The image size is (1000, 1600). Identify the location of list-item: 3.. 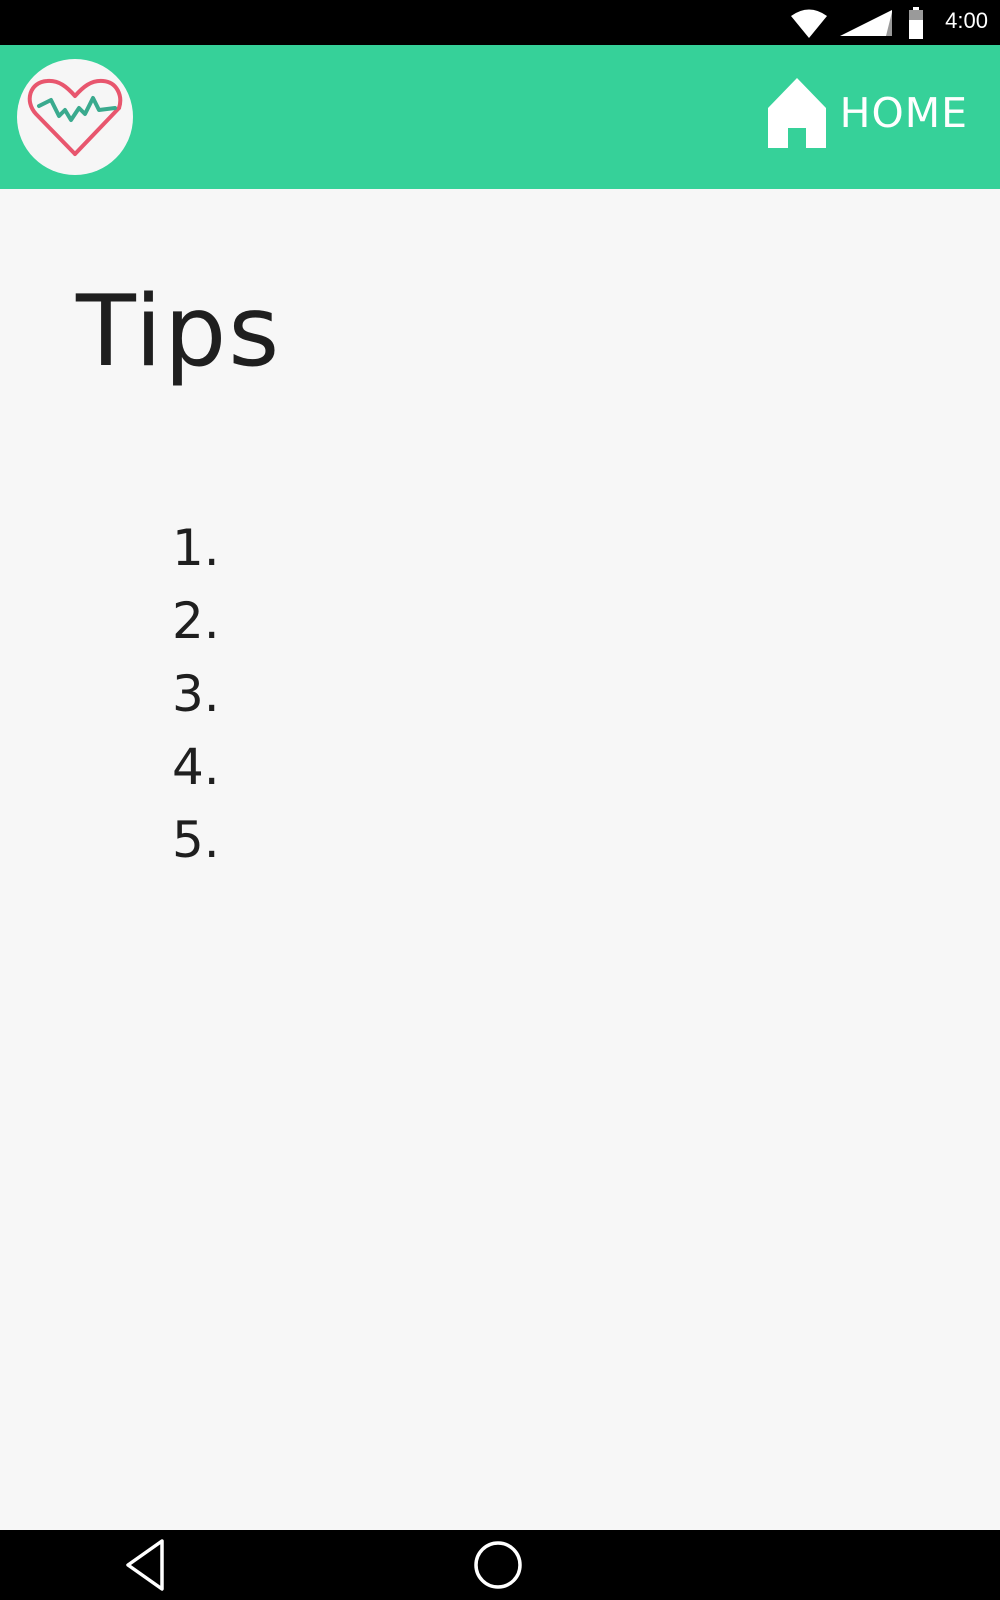
(196, 694).